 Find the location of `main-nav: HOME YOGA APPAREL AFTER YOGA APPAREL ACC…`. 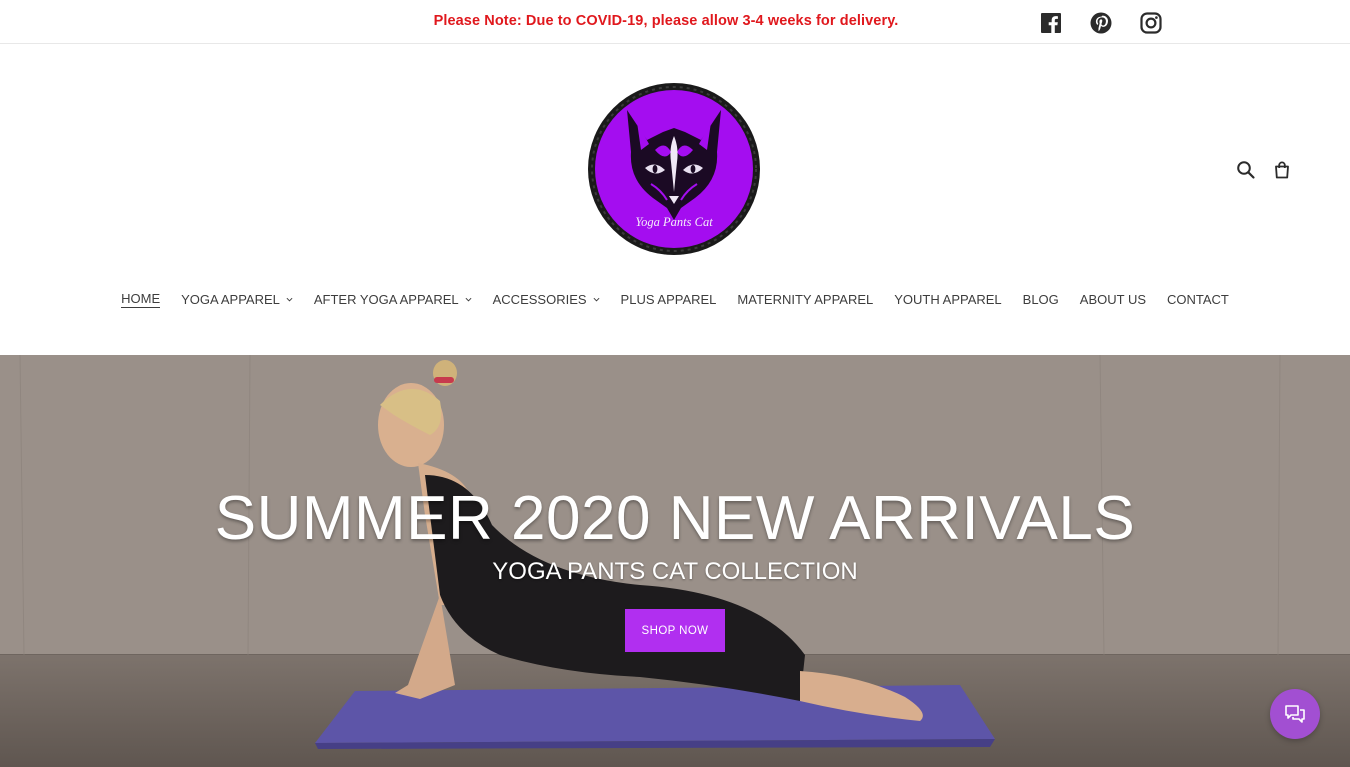

main-nav: HOME YOGA APPAREL AFTER YOGA APPAREL ACC… is located at coordinates (675, 299).